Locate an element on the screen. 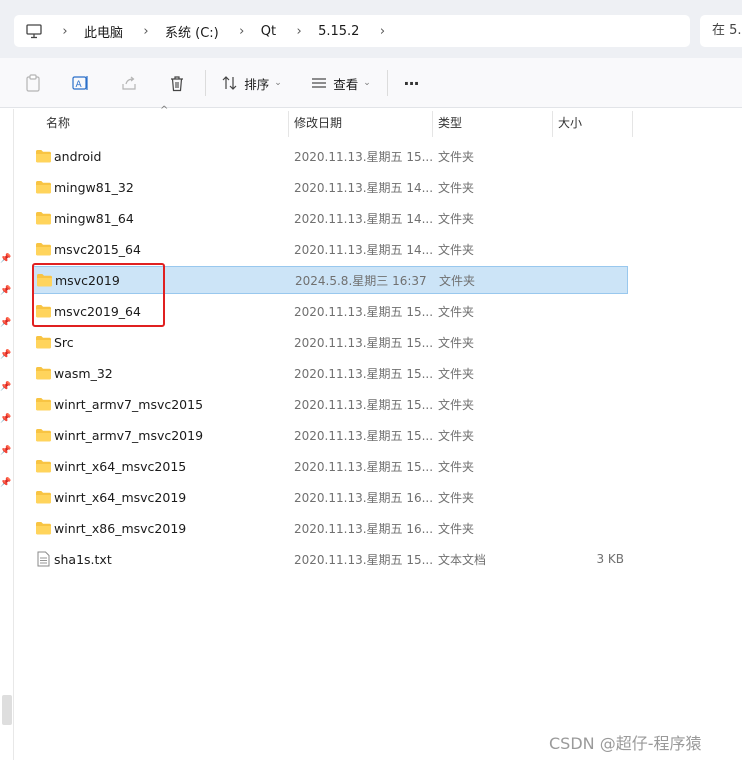 This screenshot has width=742, height=760. clipboard-icon is located at coordinates (33, 83).